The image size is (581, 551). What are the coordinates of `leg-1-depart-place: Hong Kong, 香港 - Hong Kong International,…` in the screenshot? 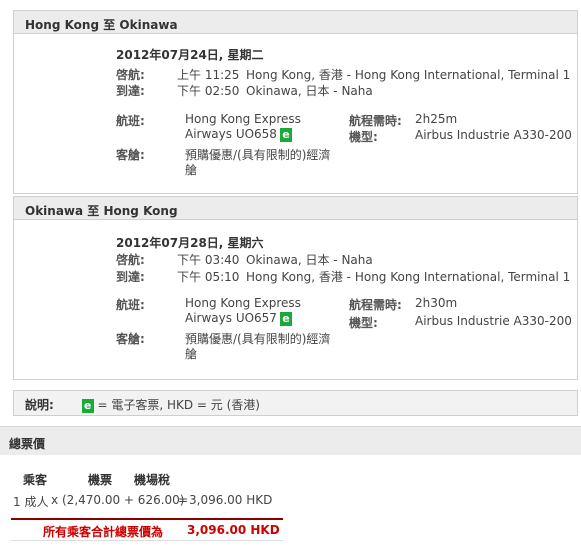 It's located at (408, 75).